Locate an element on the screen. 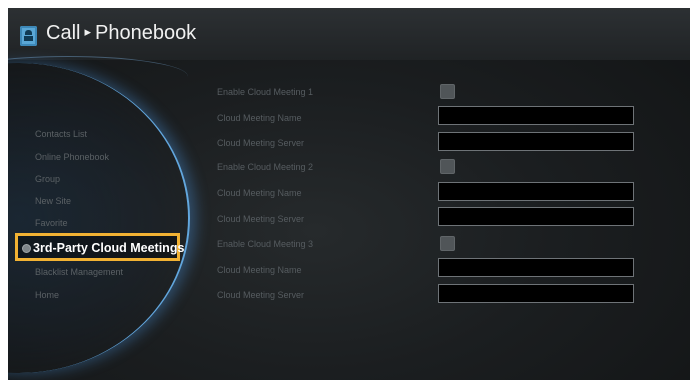  selected-indicator-icon is located at coordinates (26, 248).